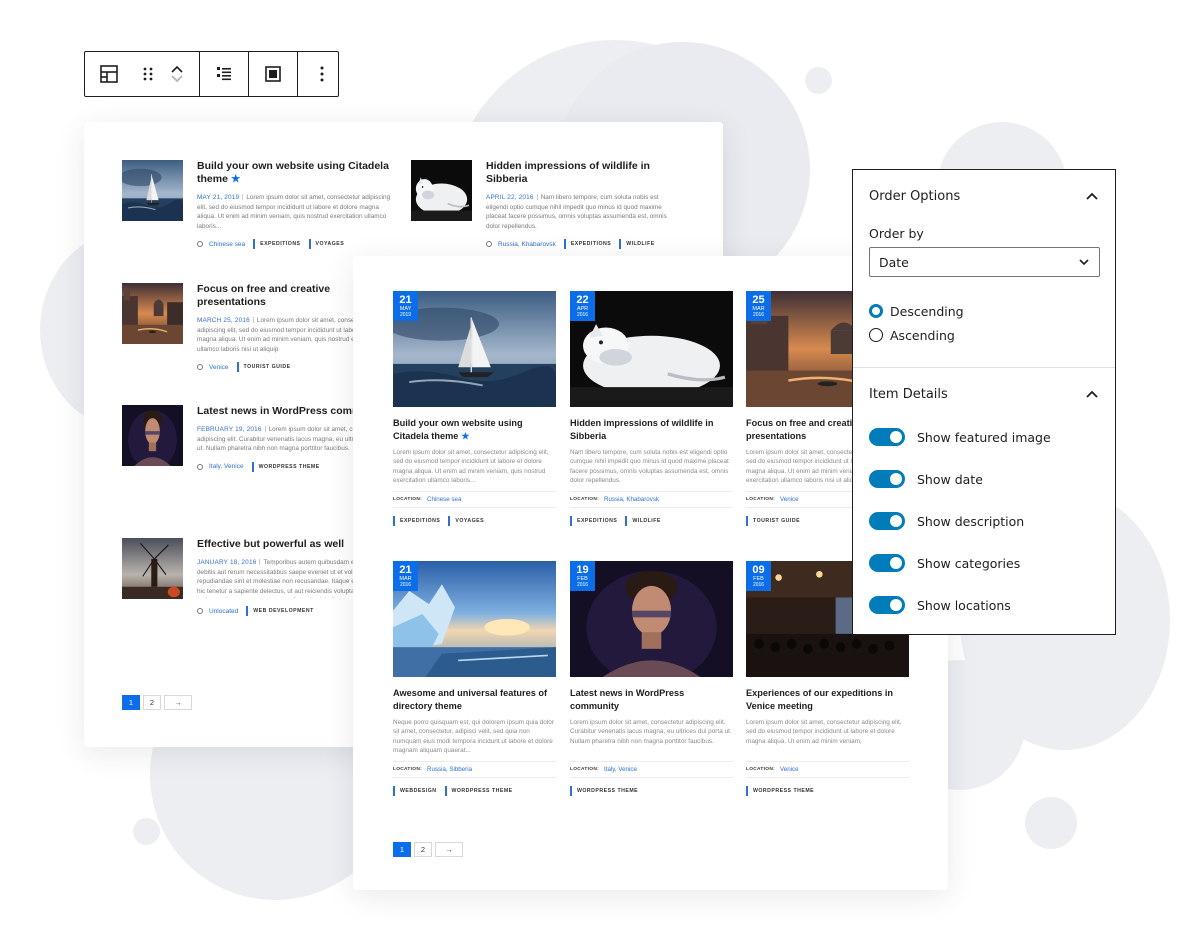 Image resolution: width=1200 pixels, height=951 pixels. What do you see at coordinates (273, 74) in the screenshot?
I see `align-button` at bounding box center [273, 74].